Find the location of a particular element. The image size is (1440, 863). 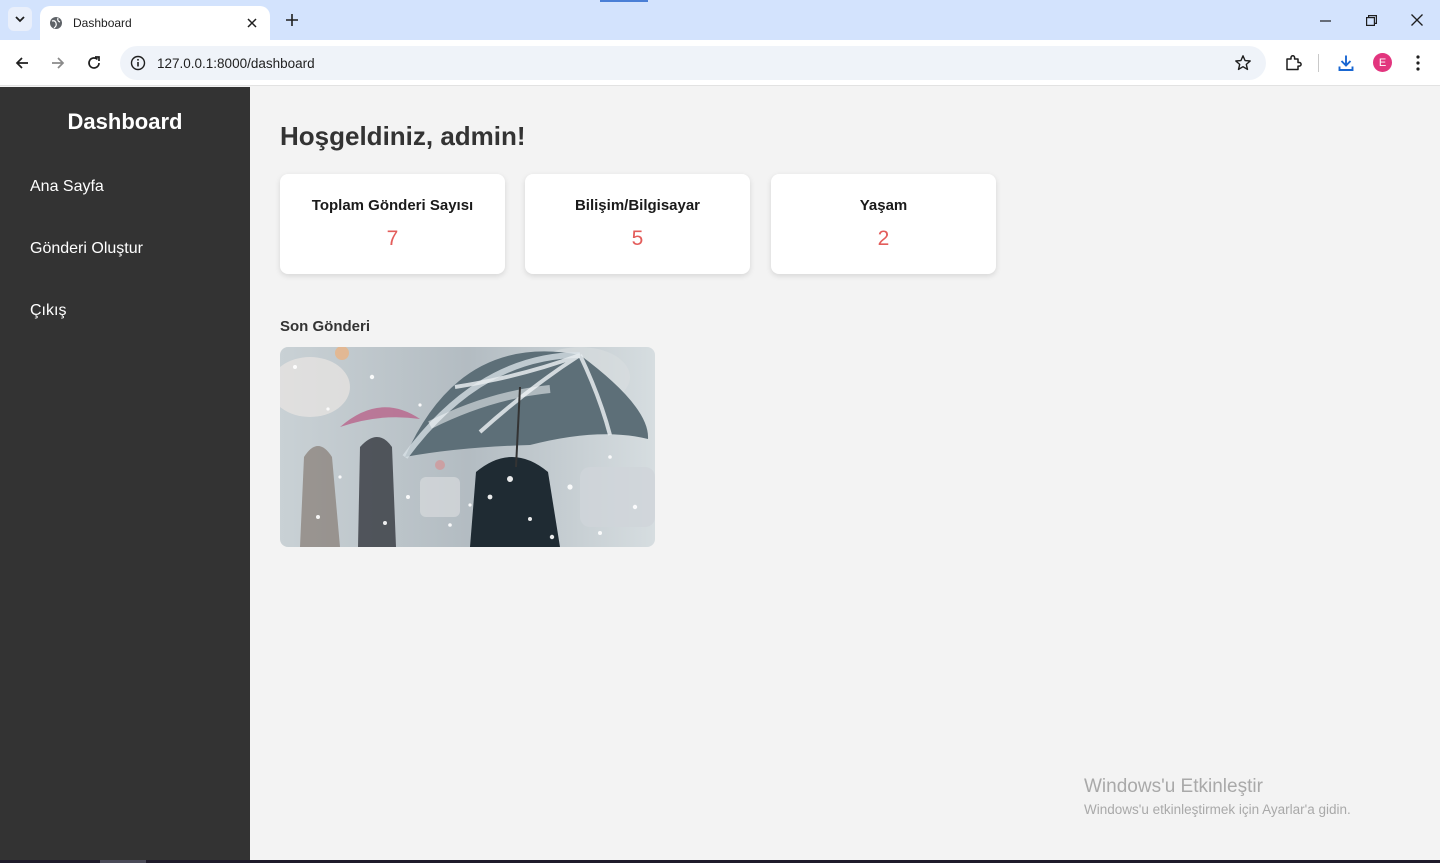

sidebar-item-gonderi-olustur: Gönderi Oluştur is located at coordinates (86, 249).